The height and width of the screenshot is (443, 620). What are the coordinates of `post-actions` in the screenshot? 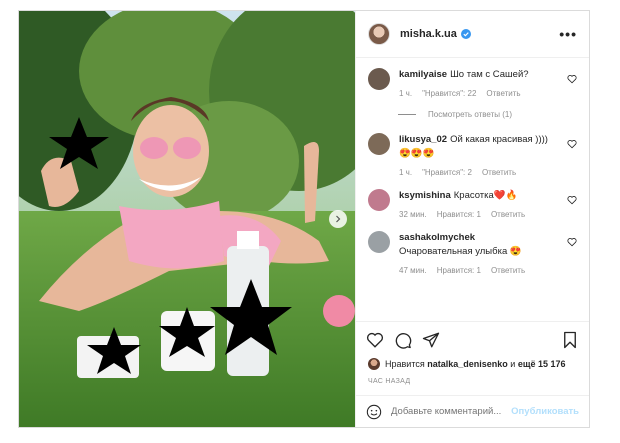 It's located at (472, 339).